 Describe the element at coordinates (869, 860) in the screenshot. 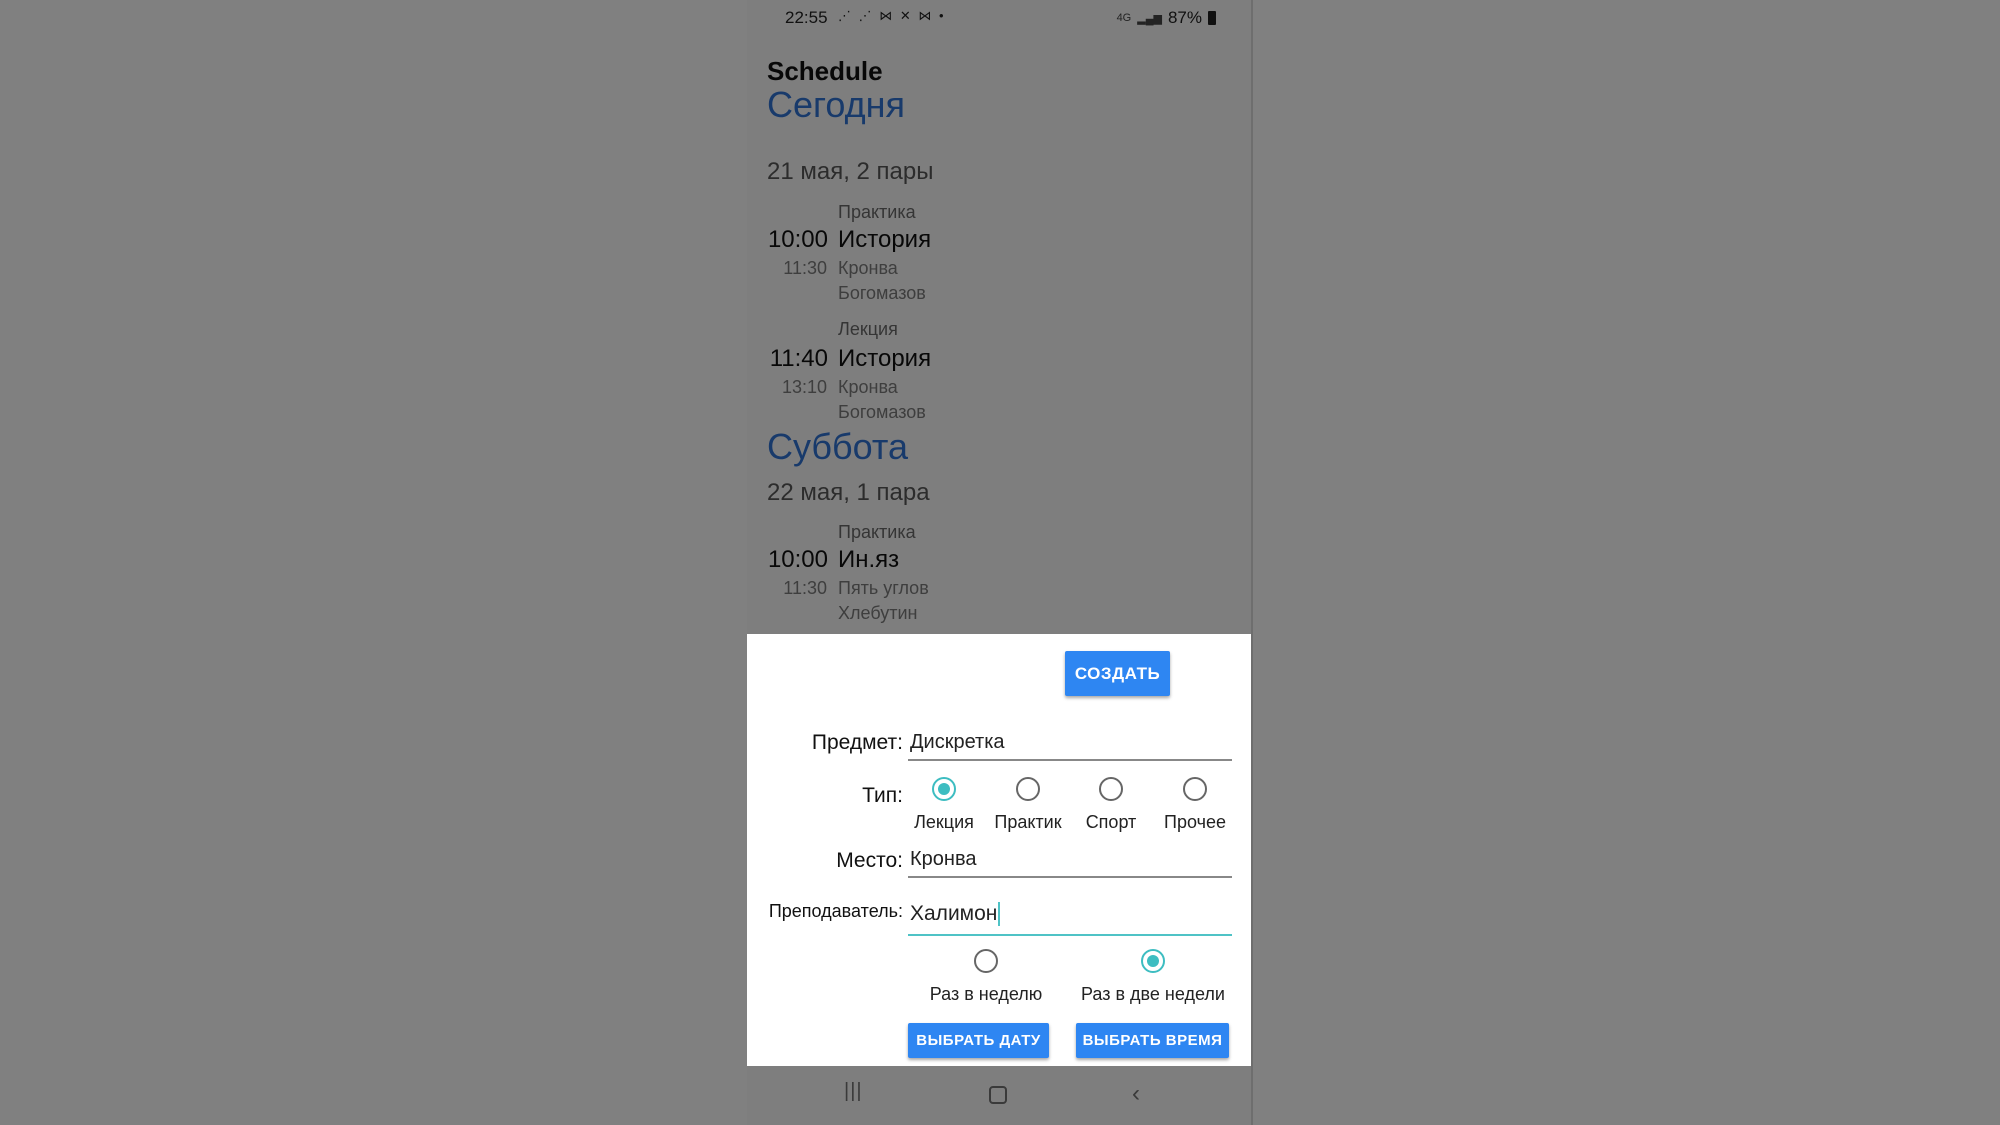

I see `place-label: Место:` at that location.